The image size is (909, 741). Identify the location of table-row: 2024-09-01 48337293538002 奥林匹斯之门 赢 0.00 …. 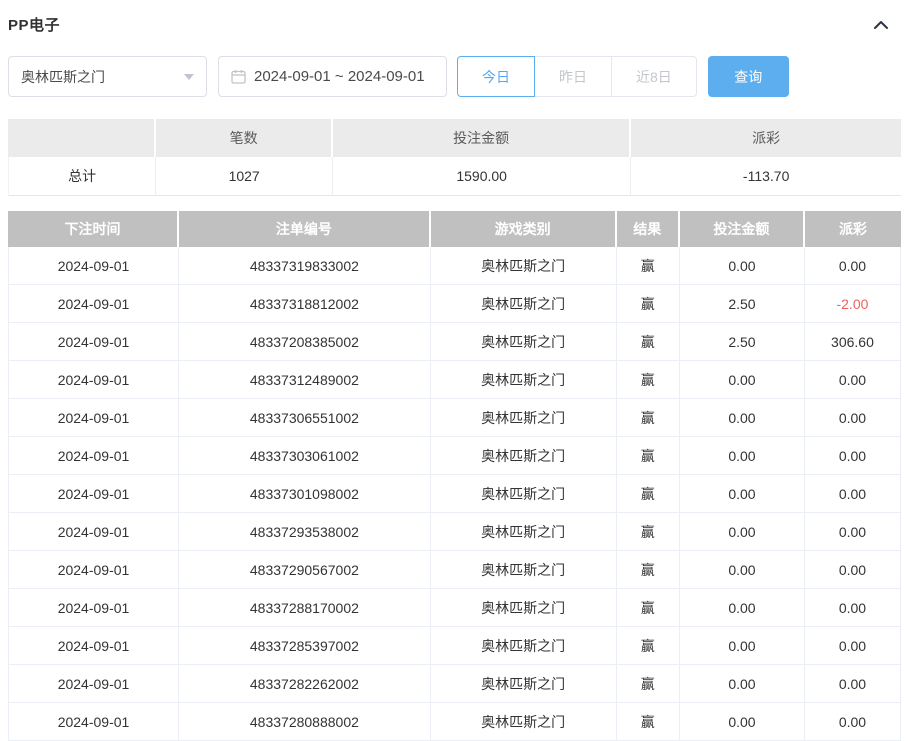
(454, 532).